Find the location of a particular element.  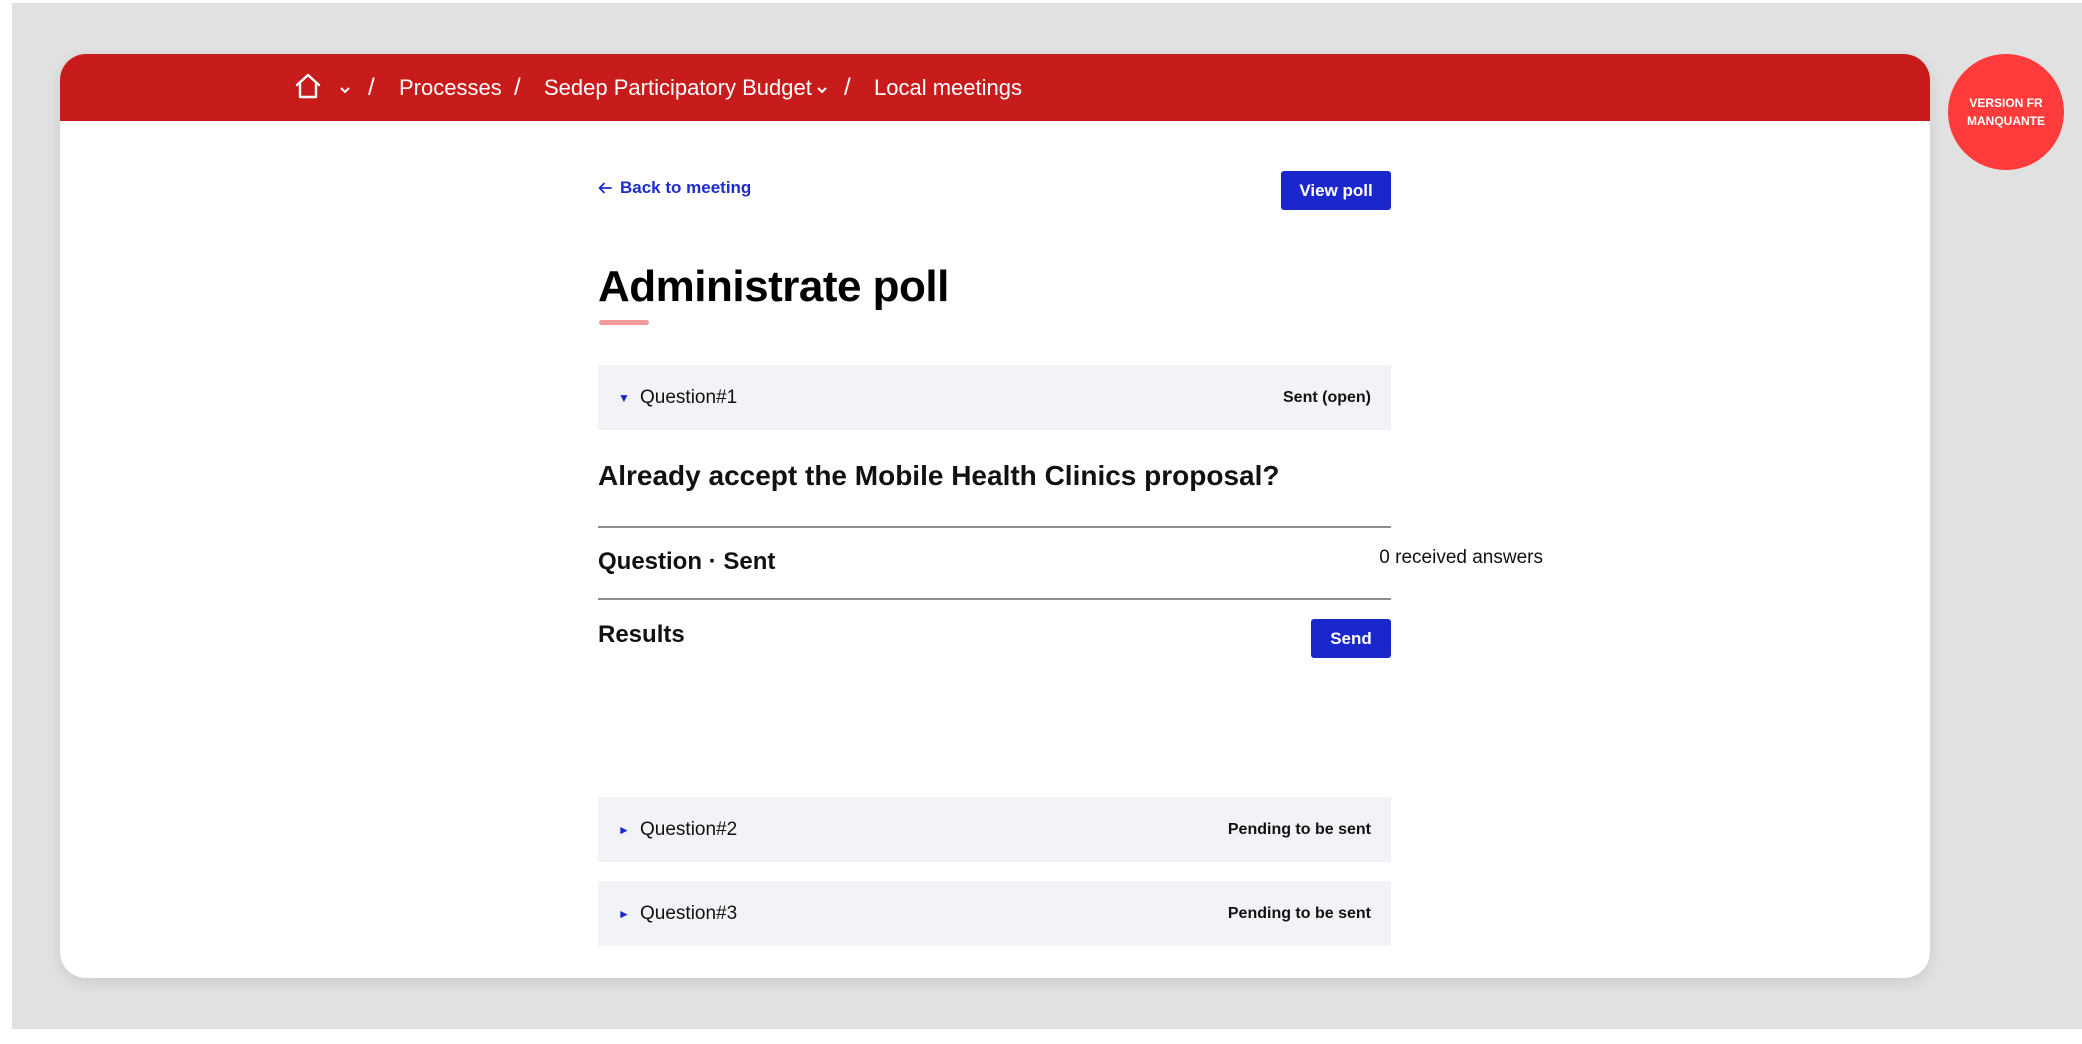

back-link-label: Back to meeting is located at coordinates (686, 187).